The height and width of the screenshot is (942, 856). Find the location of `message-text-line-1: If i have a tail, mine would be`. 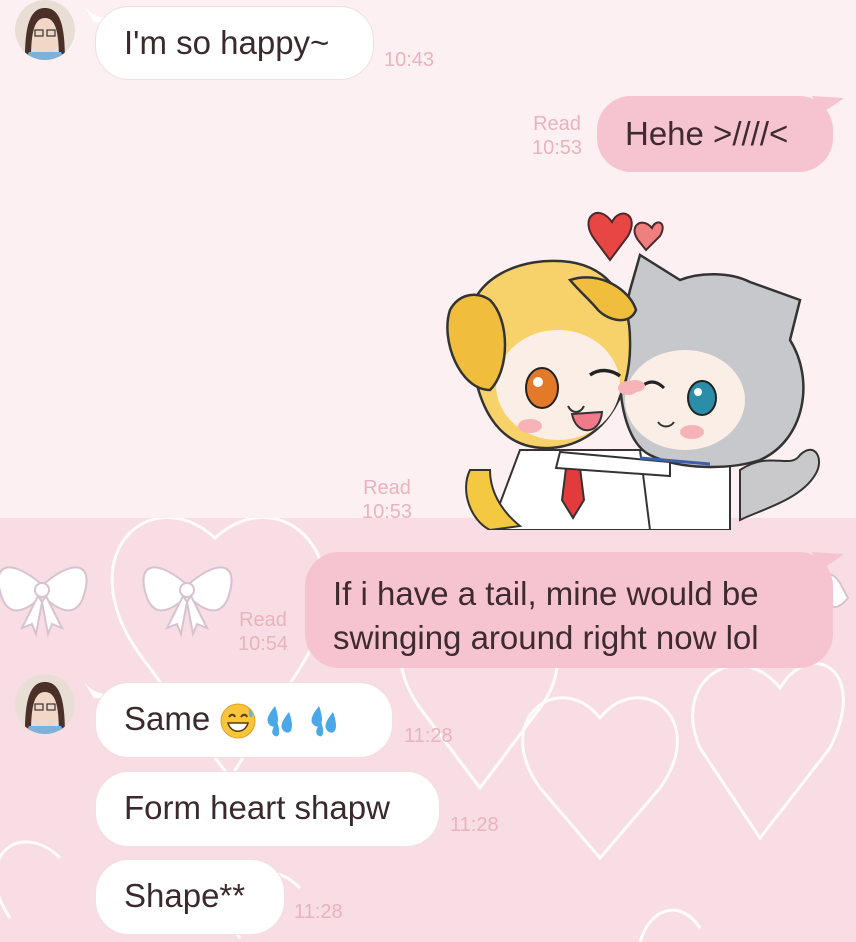

message-text-line-1: If i have a tail, mine would be is located at coordinates (546, 593).